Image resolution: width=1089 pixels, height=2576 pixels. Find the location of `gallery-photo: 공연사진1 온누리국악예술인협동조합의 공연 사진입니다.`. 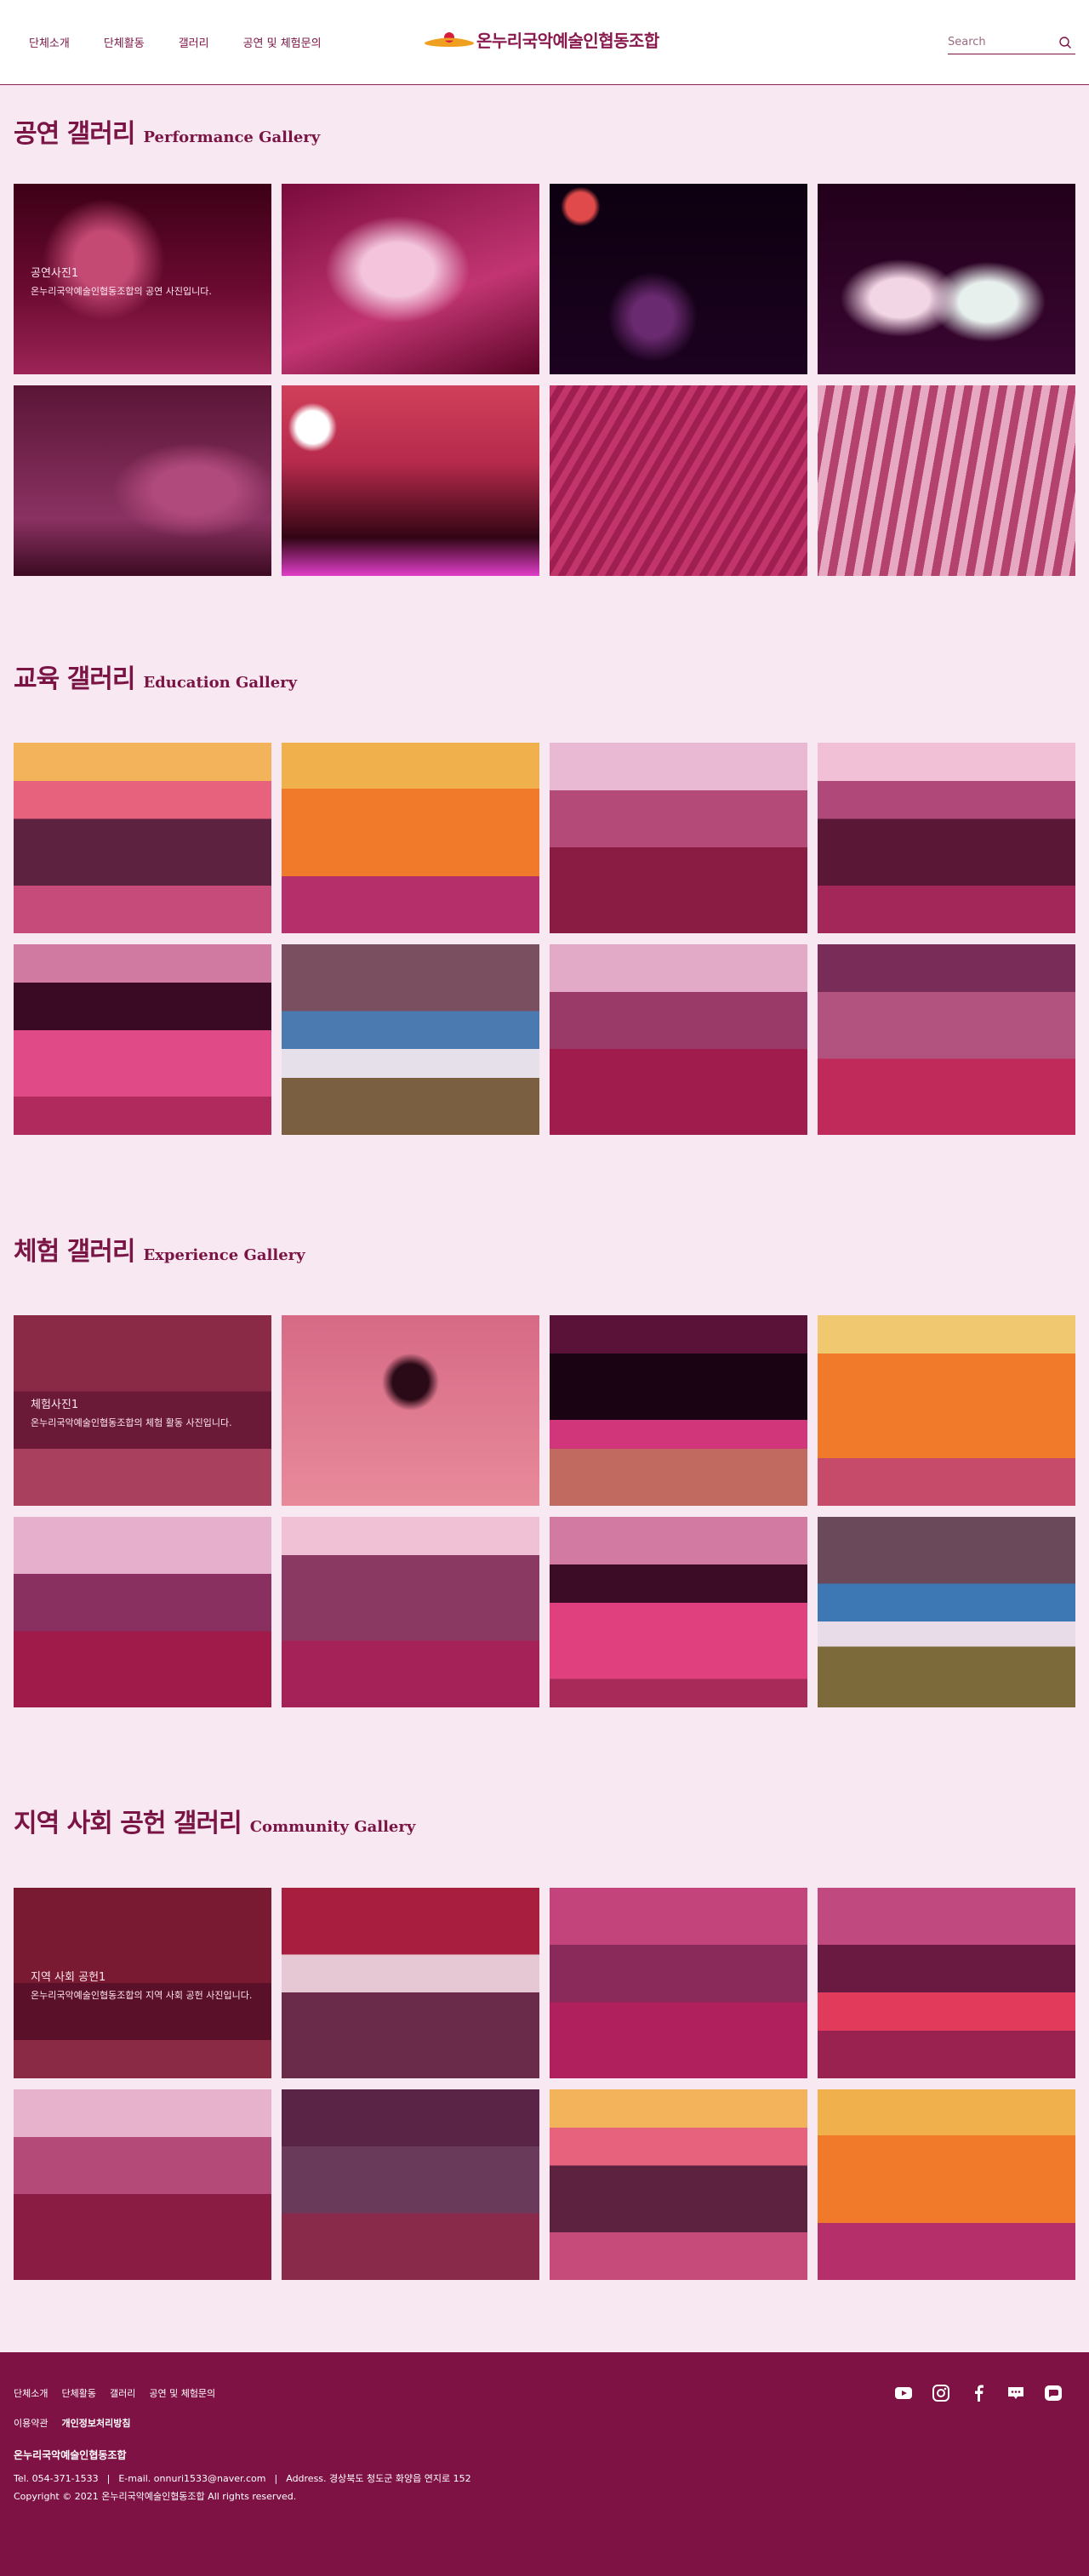

gallery-photo: 공연사진1 온누리국악예술인협동조합의 공연 사진입니다. is located at coordinates (142, 279).